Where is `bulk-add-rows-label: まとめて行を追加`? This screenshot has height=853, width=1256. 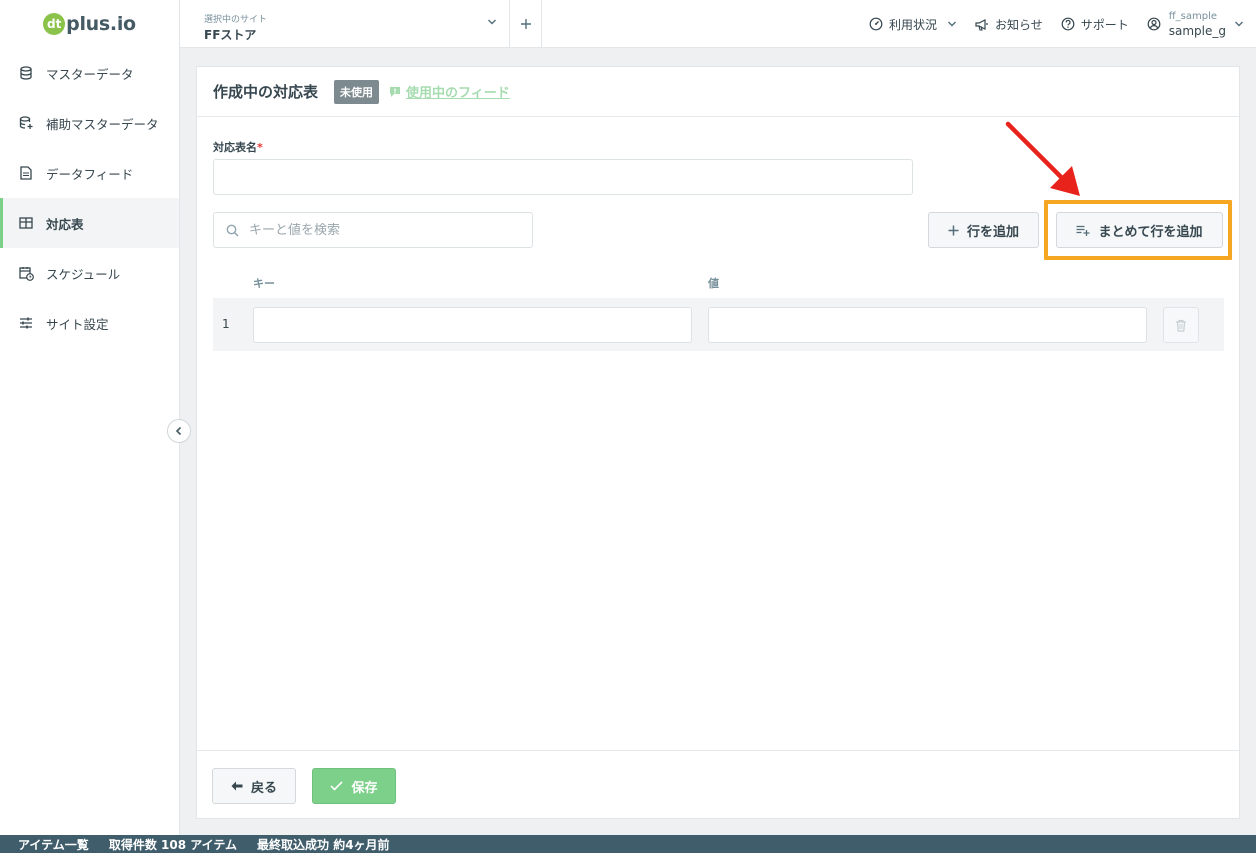
bulk-add-rows-label: まとめて行を追加 is located at coordinates (1150, 232).